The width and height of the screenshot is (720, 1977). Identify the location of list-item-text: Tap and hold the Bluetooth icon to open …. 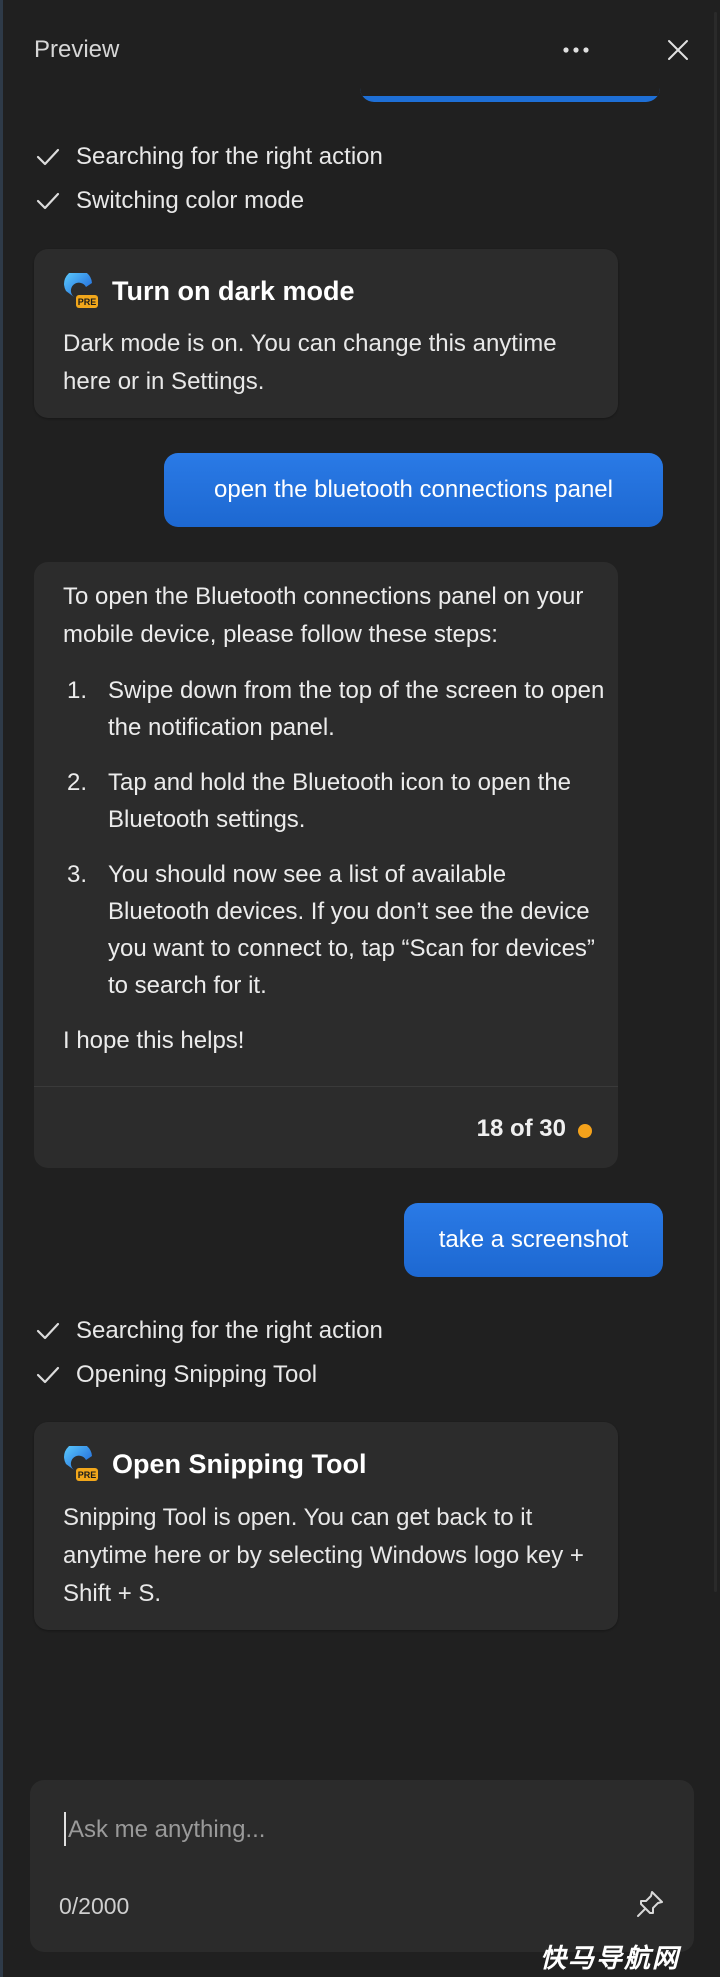
(340, 801).